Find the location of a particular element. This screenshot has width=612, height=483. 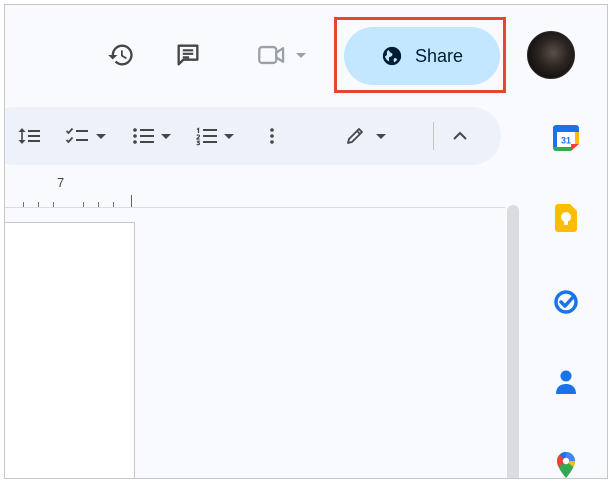

line-spacing-icon is located at coordinates (29, 136).